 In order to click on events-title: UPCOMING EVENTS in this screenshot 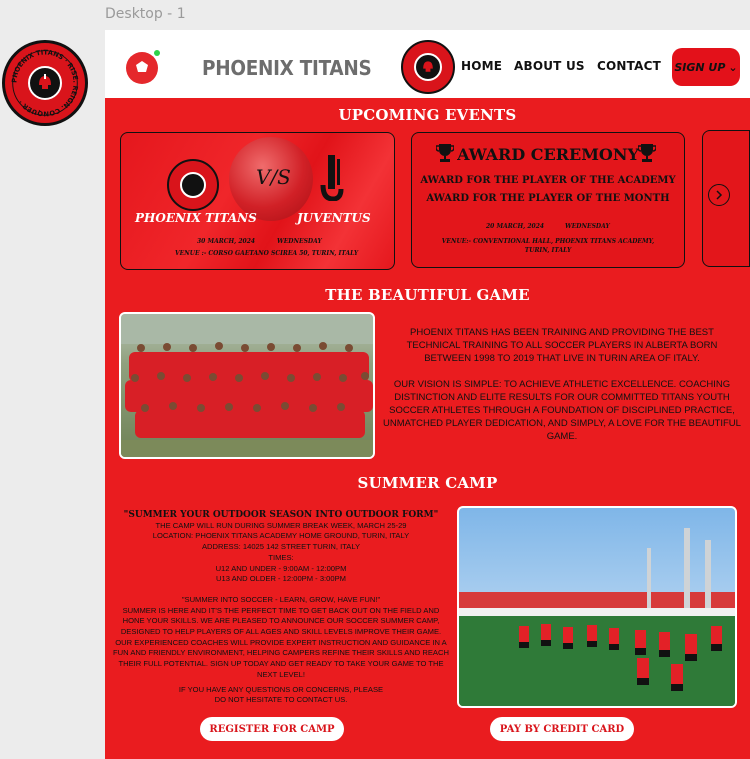, I will do `click(427, 115)`.